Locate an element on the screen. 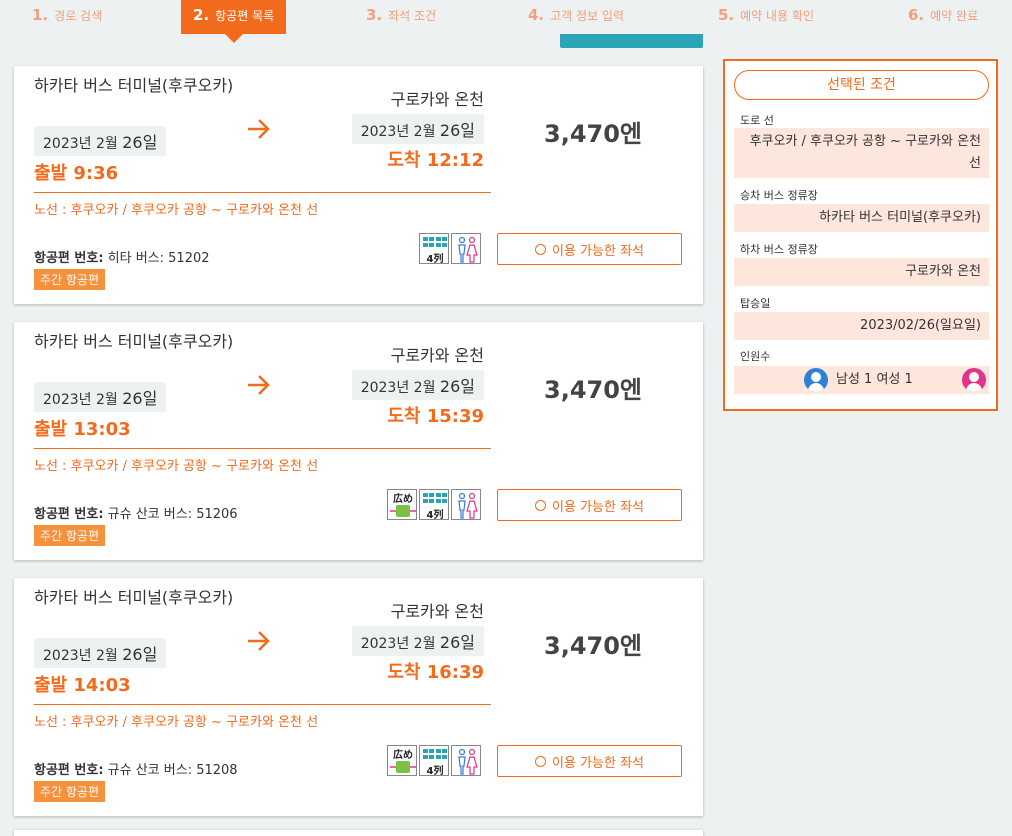 The height and width of the screenshot is (836, 1012). arrival-time: 도착 16:39 is located at coordinates (435, 672).